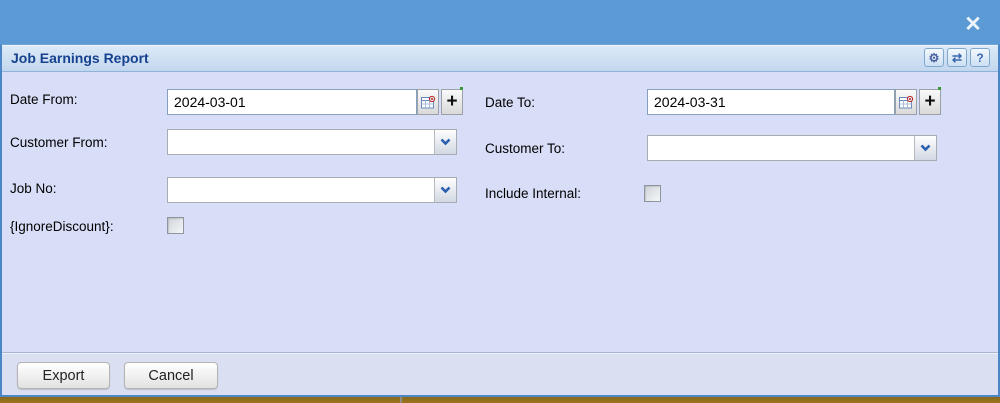  Describe the element at coordinates (301, 190) in the screenshot. I see `job-no-input` at that location.